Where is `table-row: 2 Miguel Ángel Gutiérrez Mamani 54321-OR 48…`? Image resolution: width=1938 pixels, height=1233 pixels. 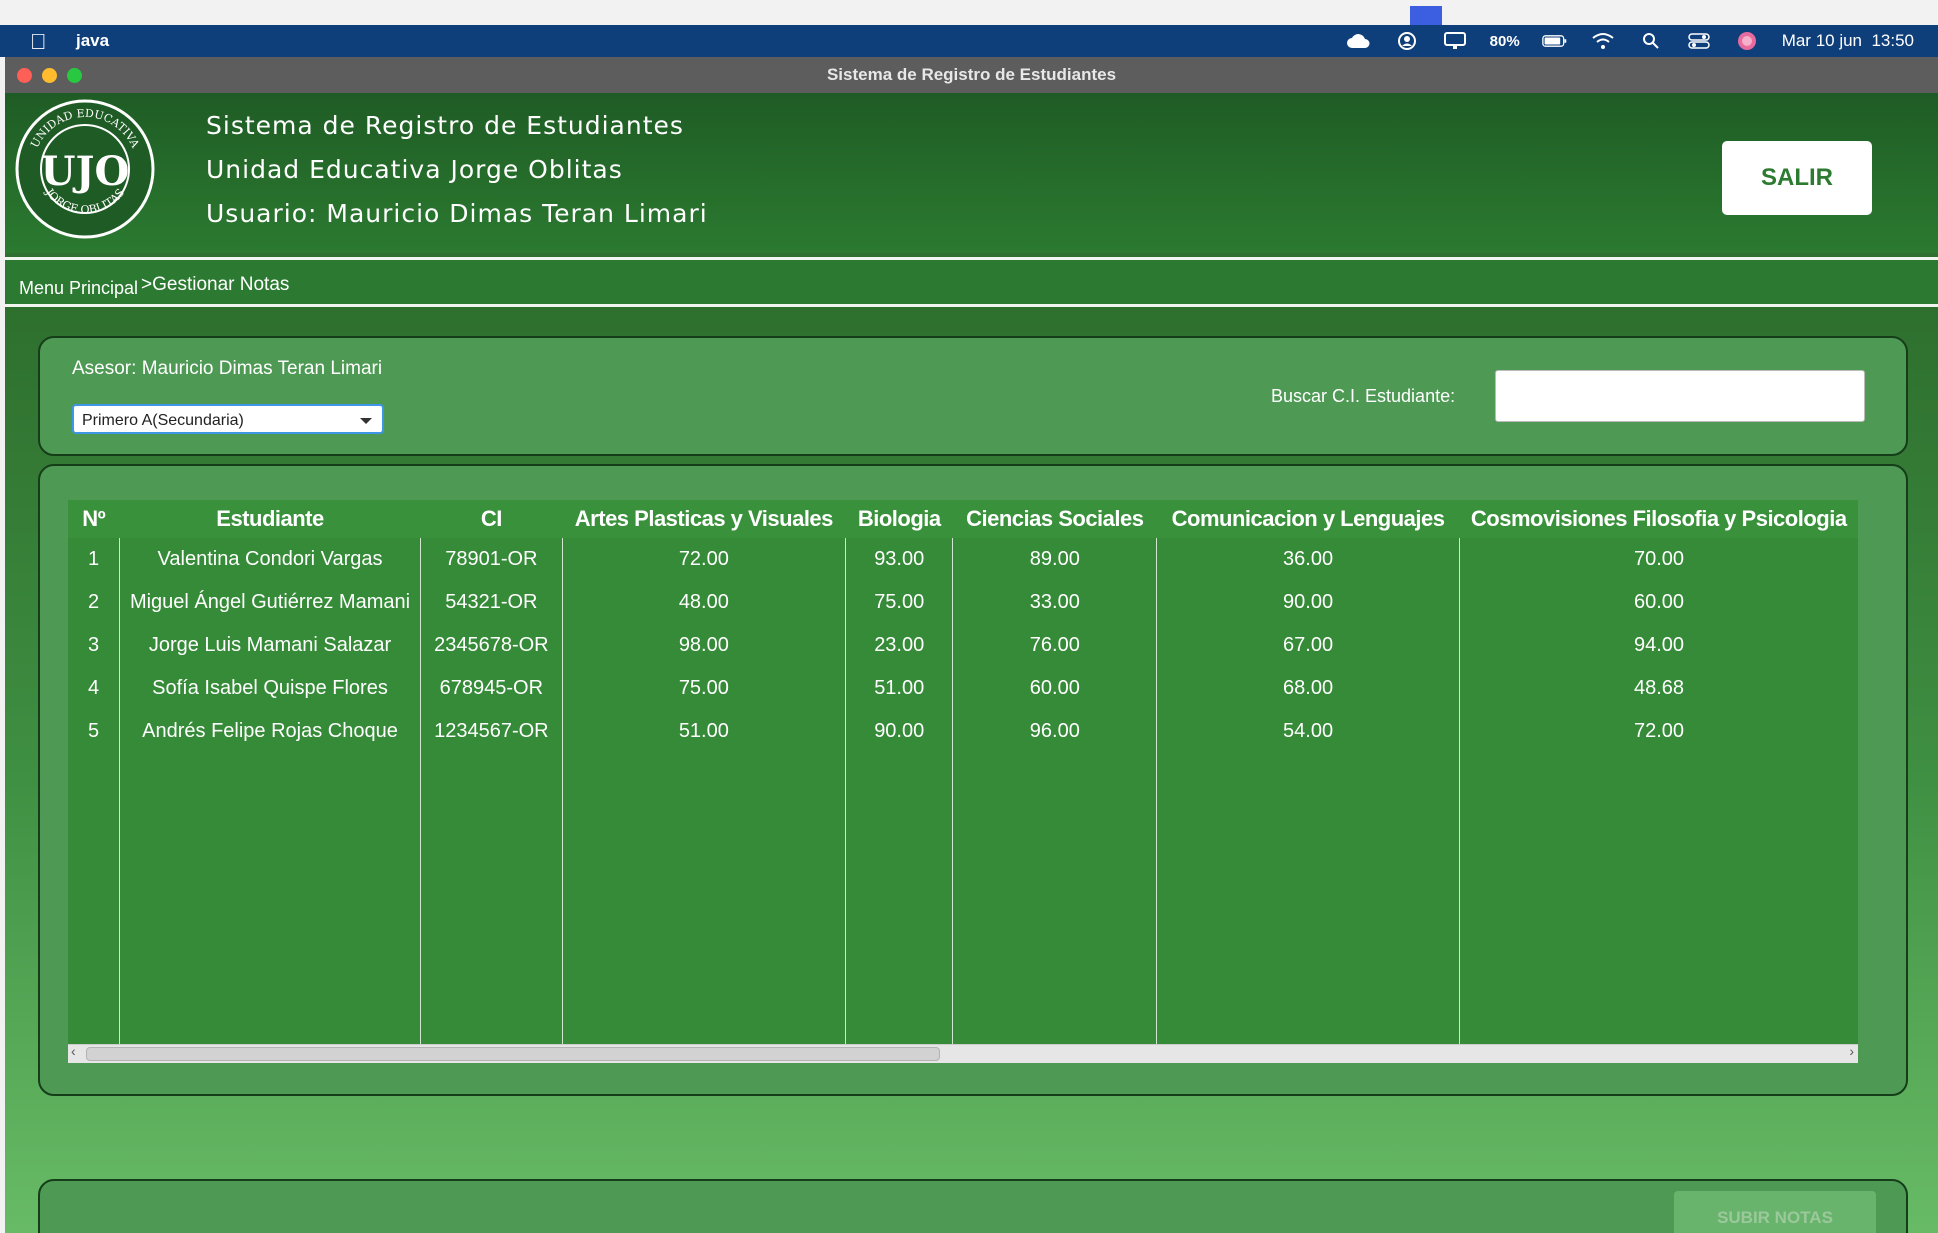
table-row: 2 Miguel Ángel Gutiérrez Mamani 54321-OR 48… is located at coordinates (963, 602).